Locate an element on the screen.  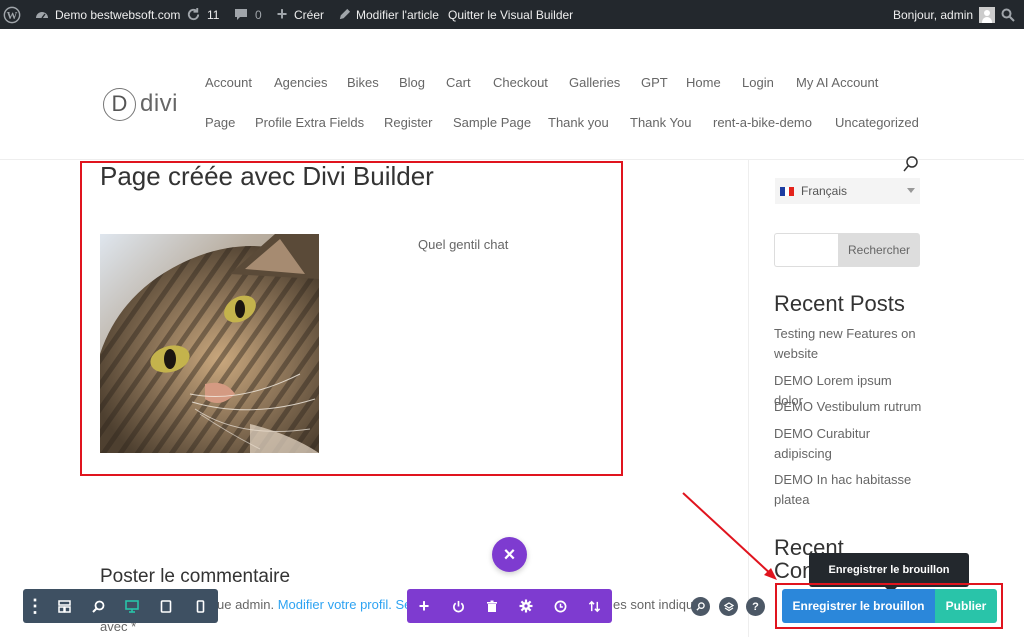
recent-post-link: DEMO In hac habitasse platea is located at coordinates (849, 490).